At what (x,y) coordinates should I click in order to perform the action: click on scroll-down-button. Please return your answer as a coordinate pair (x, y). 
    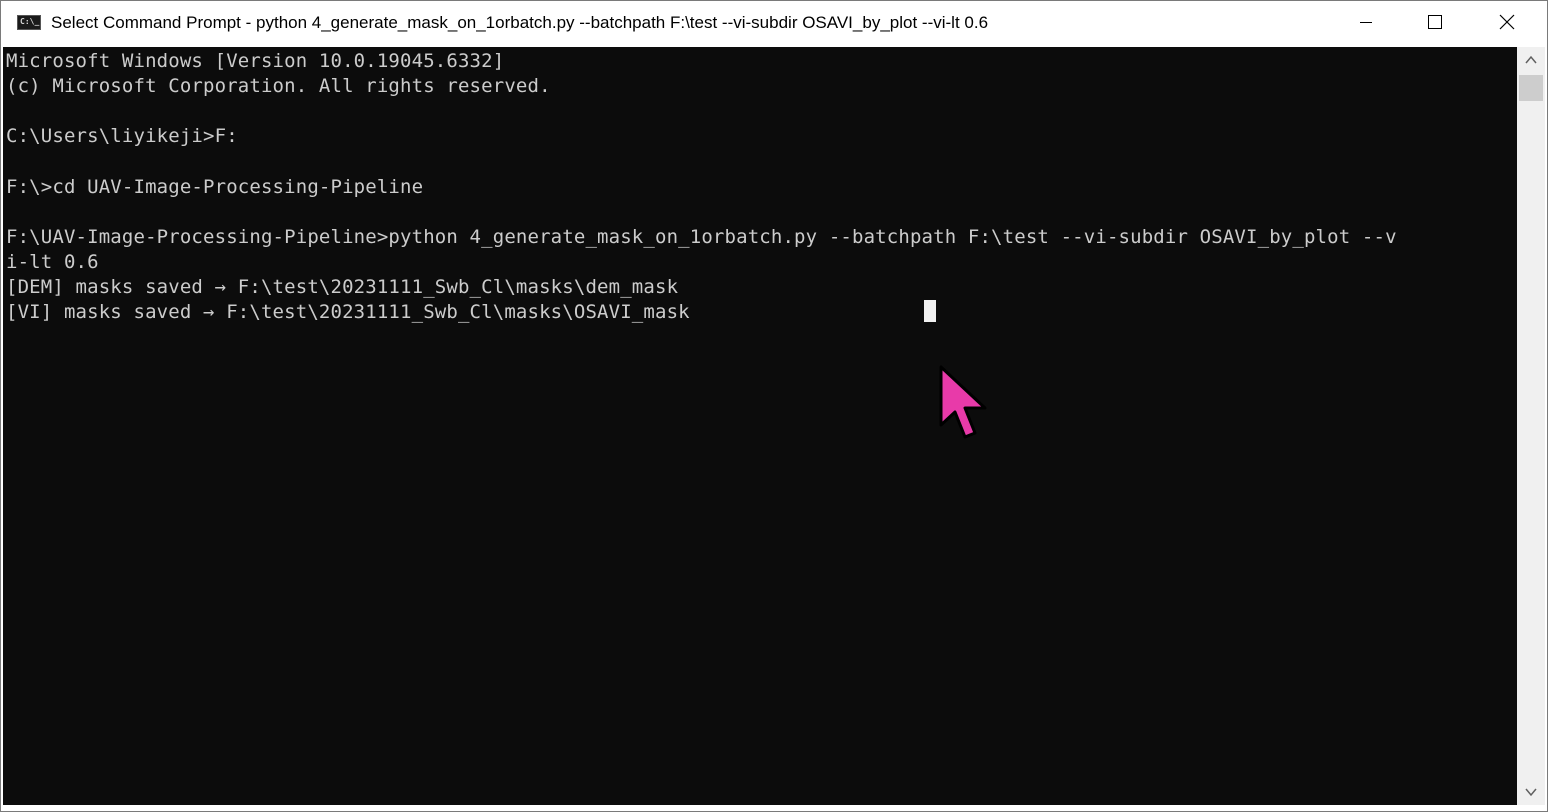
    Looking at the image, I should click on (1531, 792).